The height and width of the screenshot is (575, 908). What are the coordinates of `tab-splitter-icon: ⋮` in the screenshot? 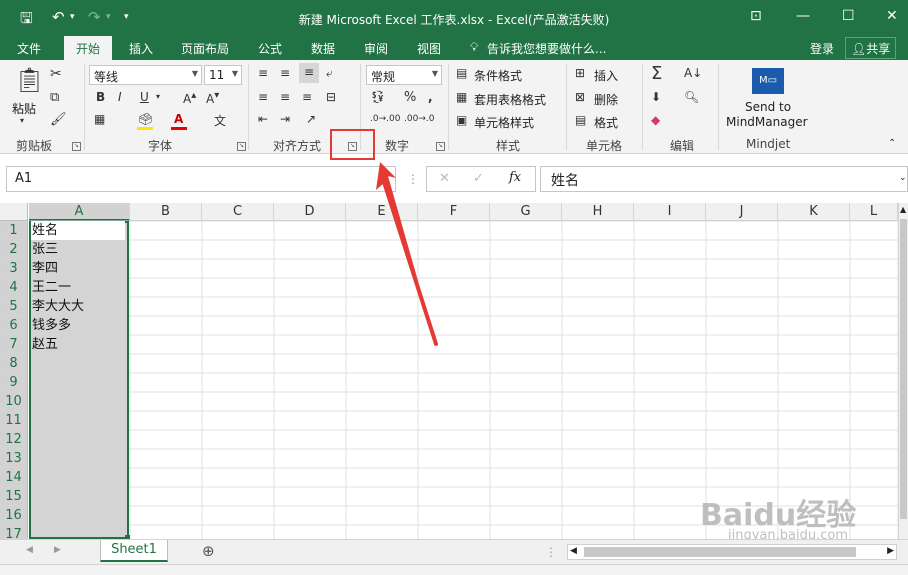 It's located at (551, 552).